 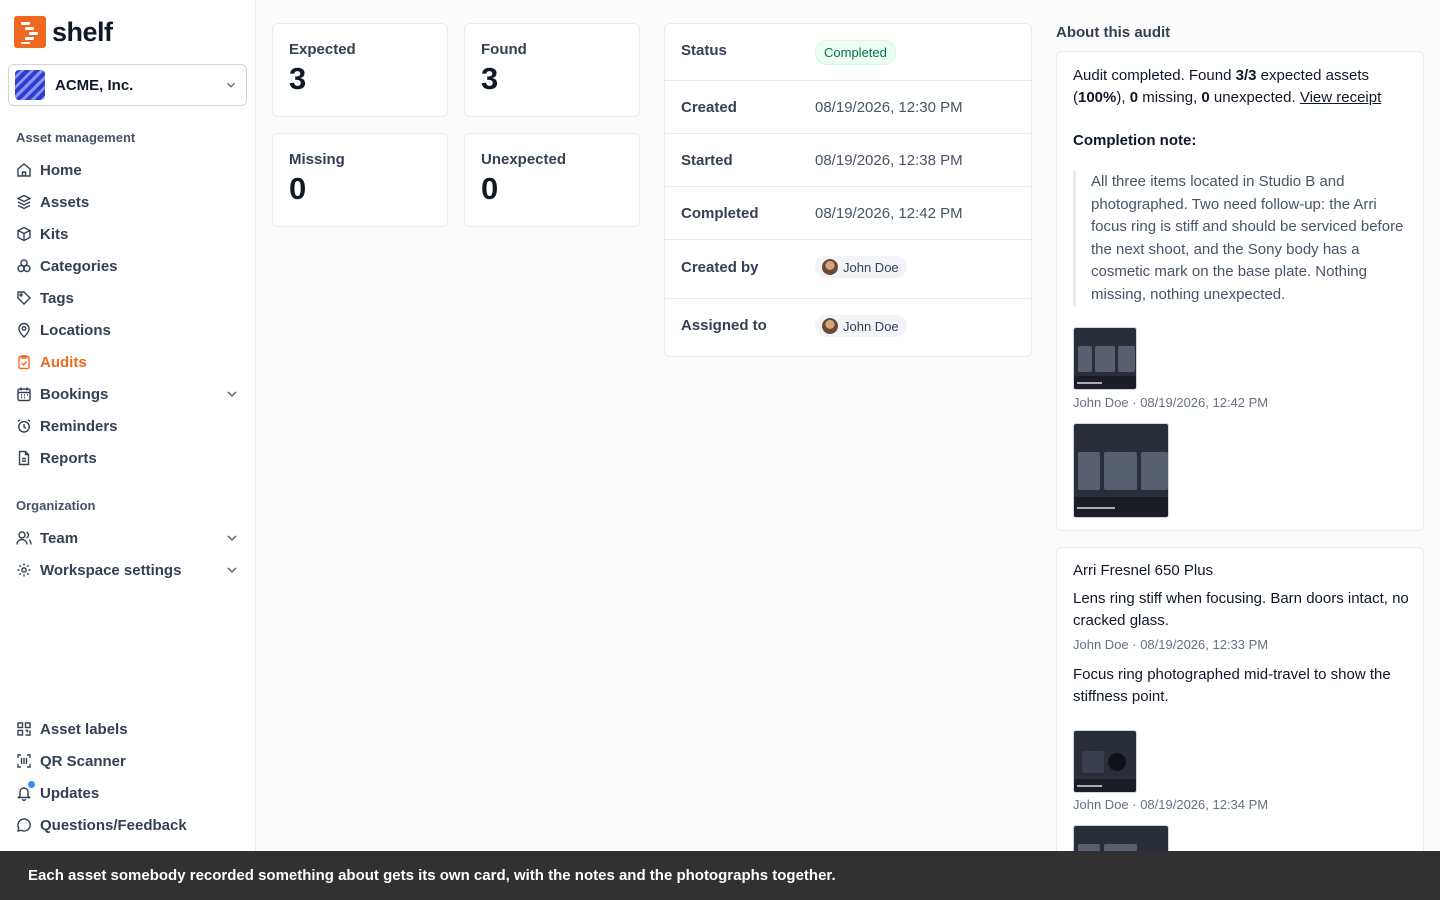 I want to click on message-icon, so click(x=24, y=825).